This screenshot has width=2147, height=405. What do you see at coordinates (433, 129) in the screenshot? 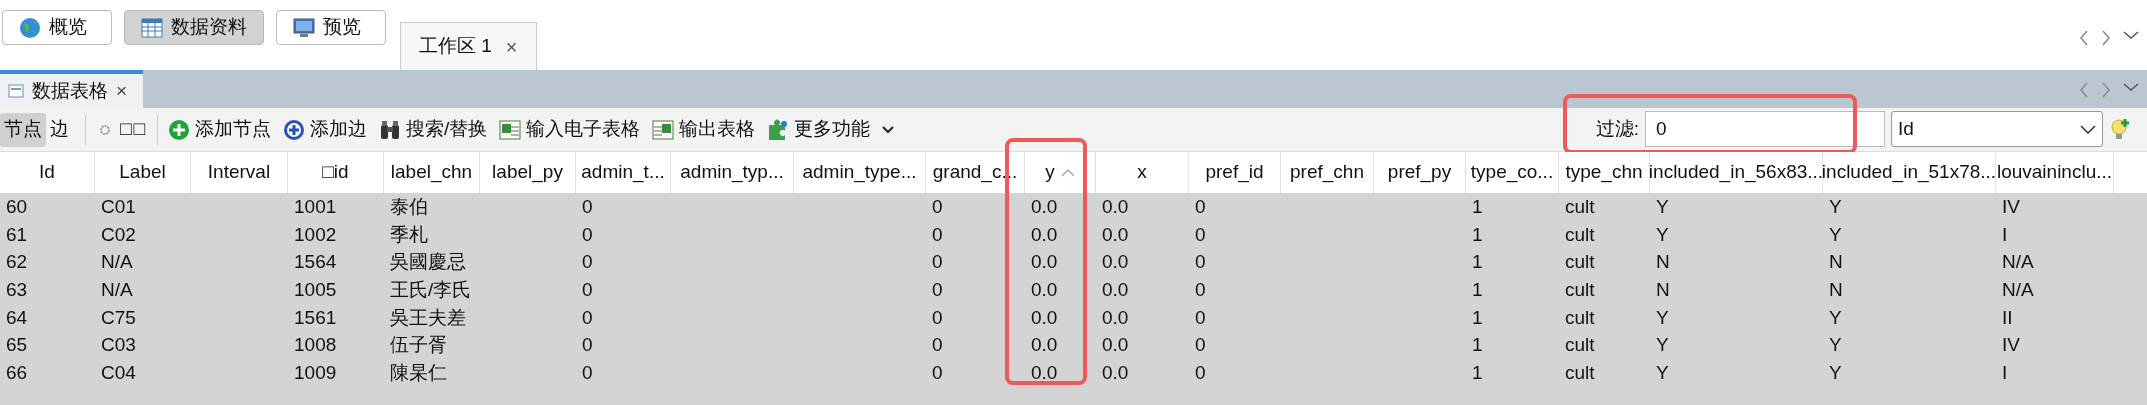
I see `toolbar-button: 搜索/替换` at bounding box center [433, 129].